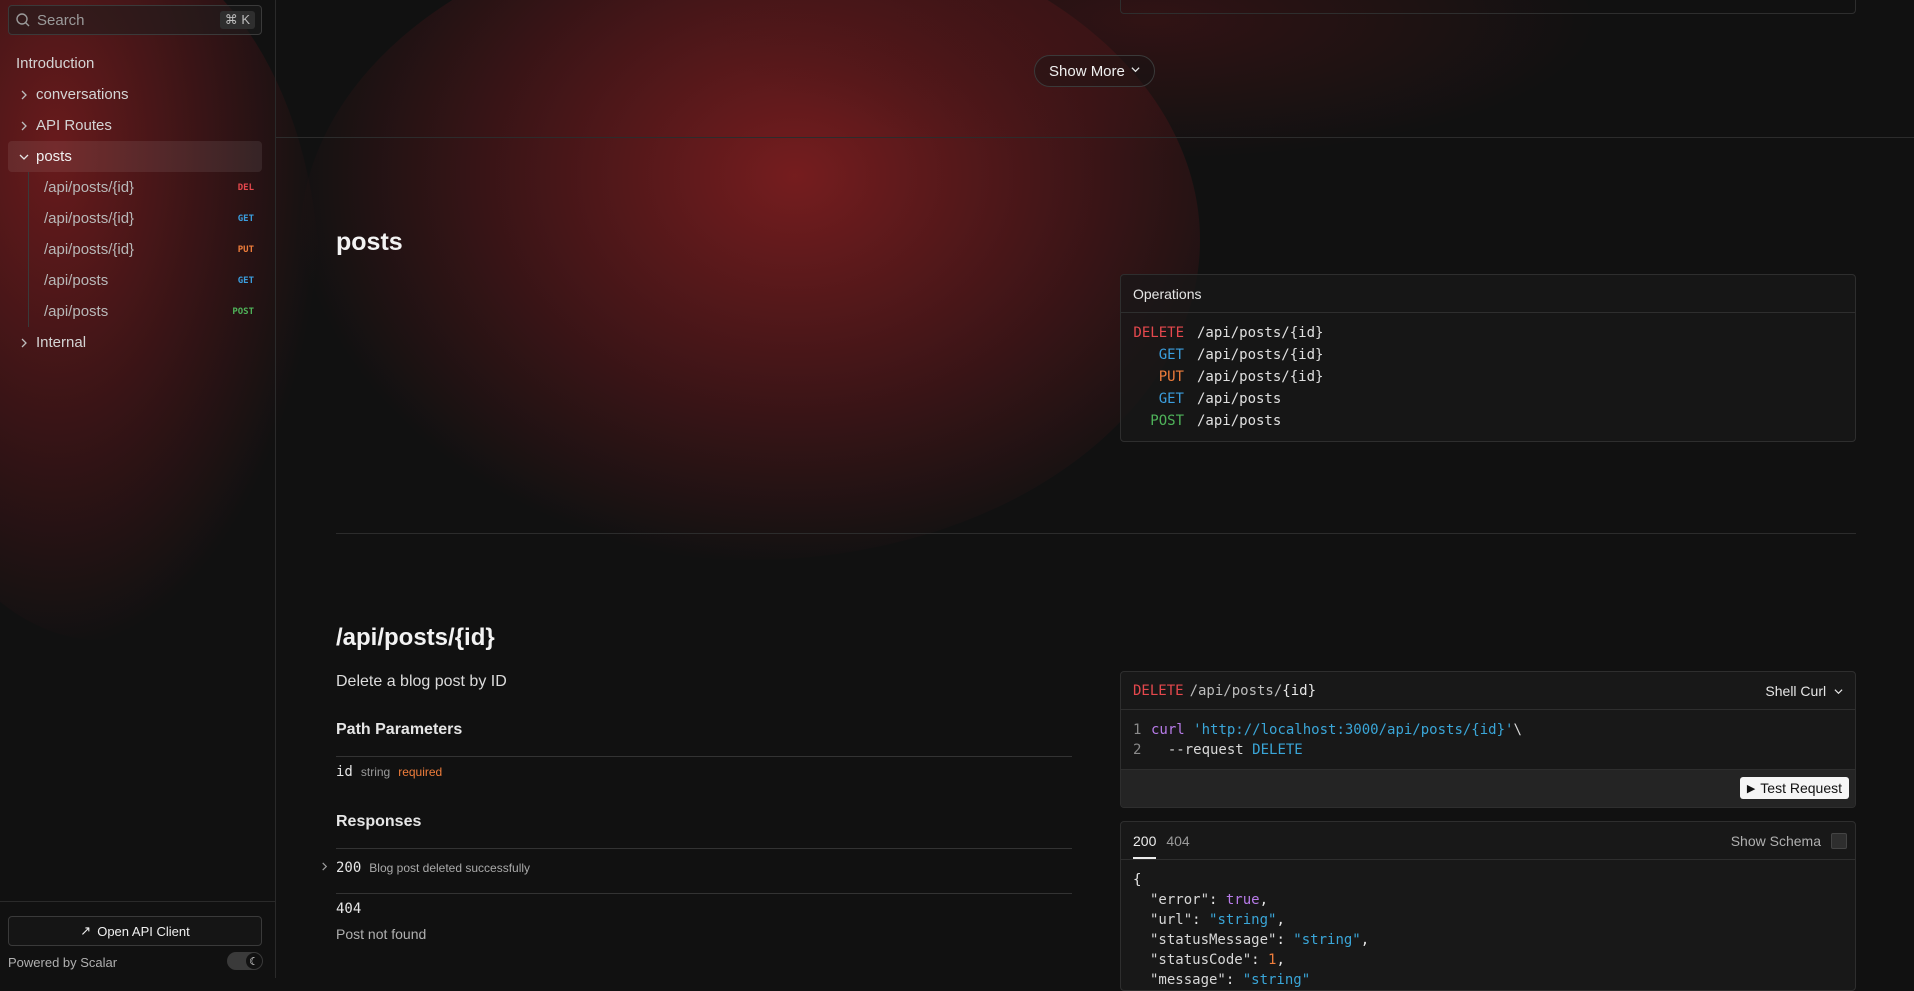 Image resolution: width=1914 pixels, height=991 pixels. Describe the element at coordinates (245, 961) in the screenshot. I see `dark-mode-toggle: ☾` at that location.